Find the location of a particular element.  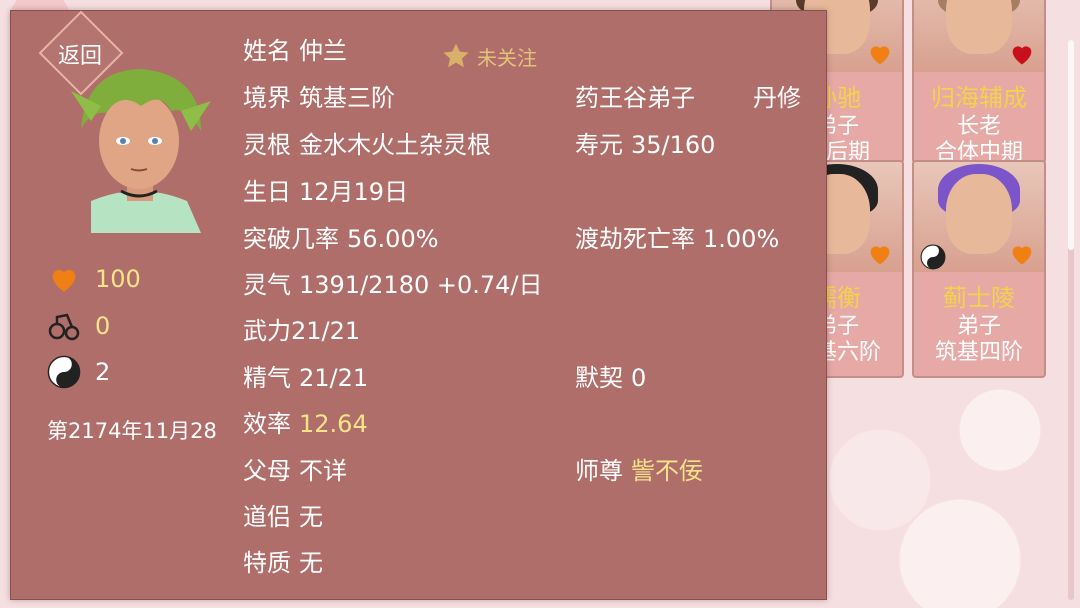

affection-stat: 100 is located at coordinates (94, 279).